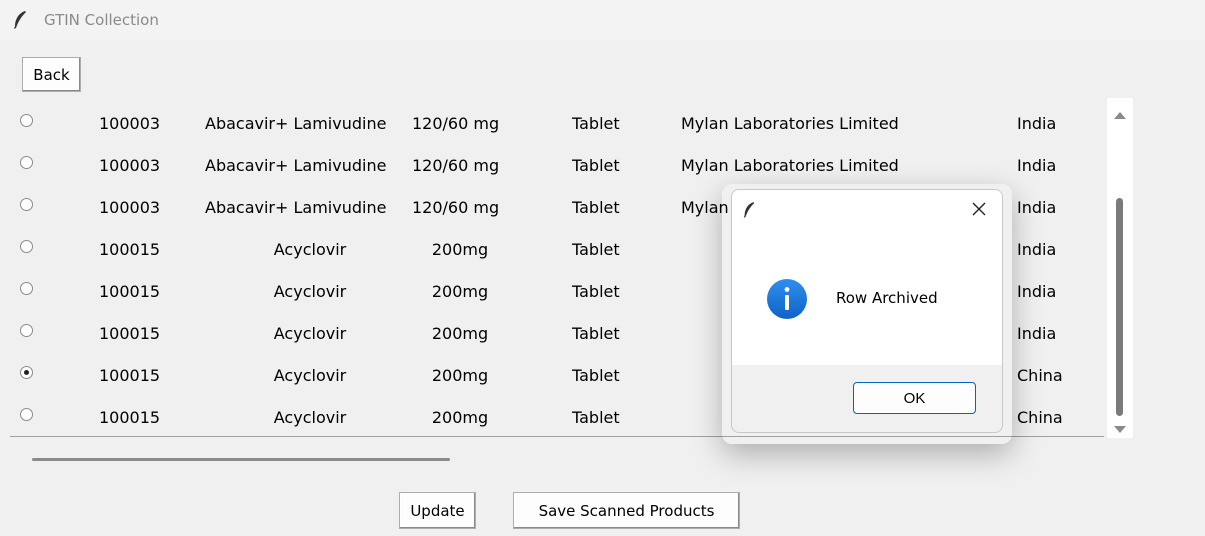  What do you see at coordinates (787, 299) in the screenshot?
I see `info-icon` at bounding box center [787, 299].